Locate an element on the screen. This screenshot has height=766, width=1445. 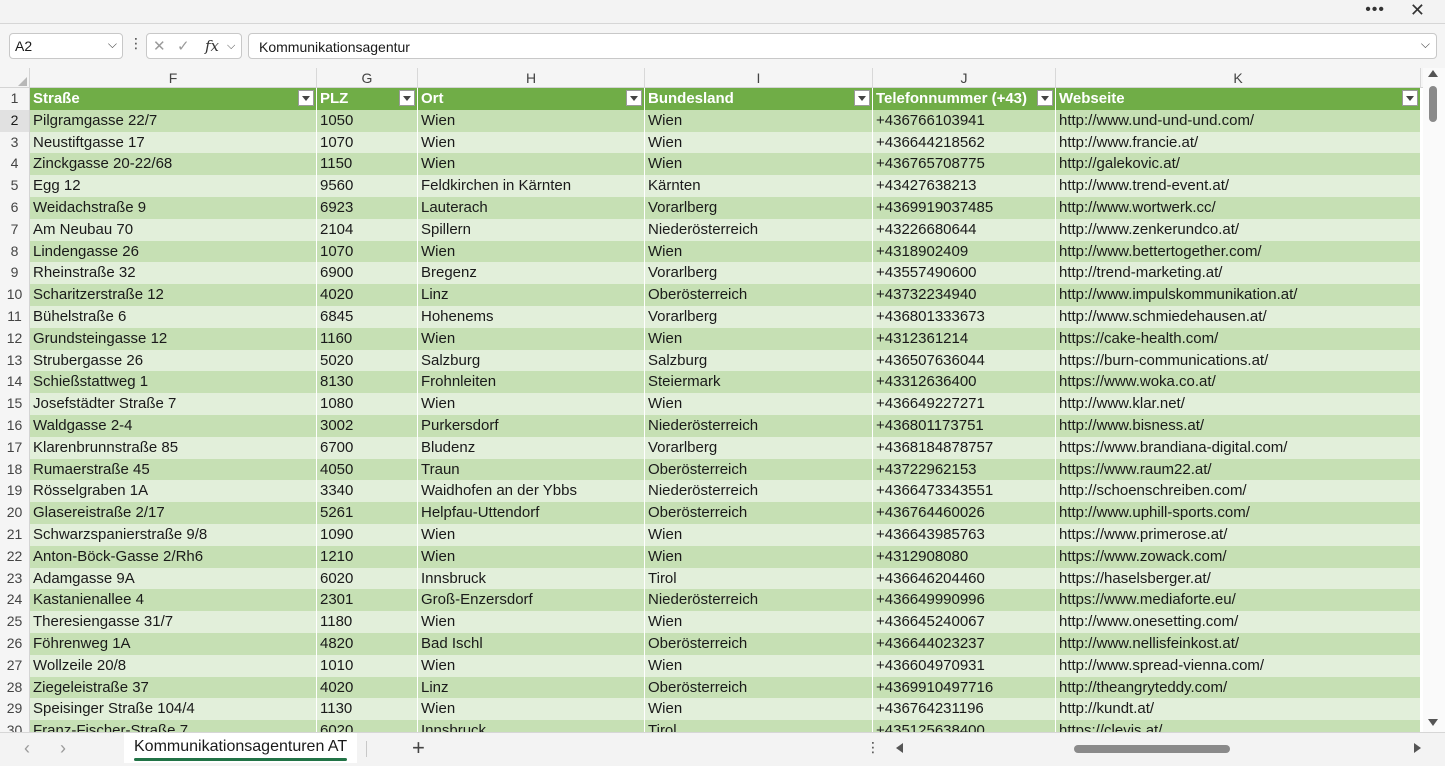
table-cell: Innsbruck is located at coordinates (531, 726).